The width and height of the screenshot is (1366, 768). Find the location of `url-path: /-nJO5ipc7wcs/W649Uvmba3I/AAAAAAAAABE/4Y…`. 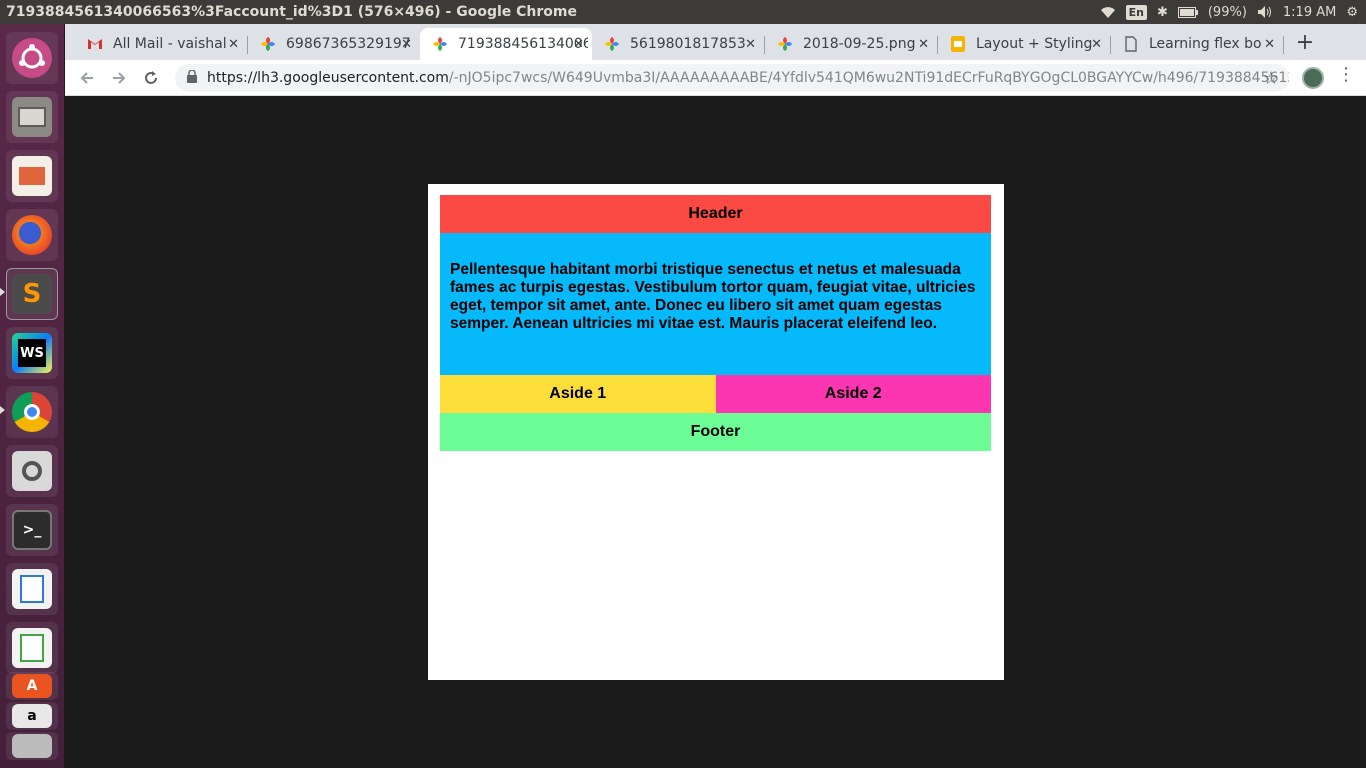

url-path: /-nJO5ipc7wcs/W649Uvmba3I/AAAAAAAAABE/4Y… is located at coordinates (868, 78).